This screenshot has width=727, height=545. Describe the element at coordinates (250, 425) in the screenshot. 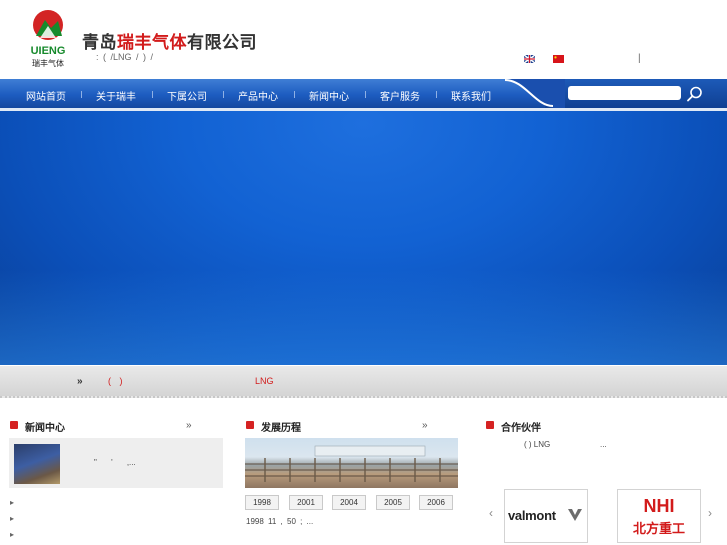

I see `history-section-icon` at that location.